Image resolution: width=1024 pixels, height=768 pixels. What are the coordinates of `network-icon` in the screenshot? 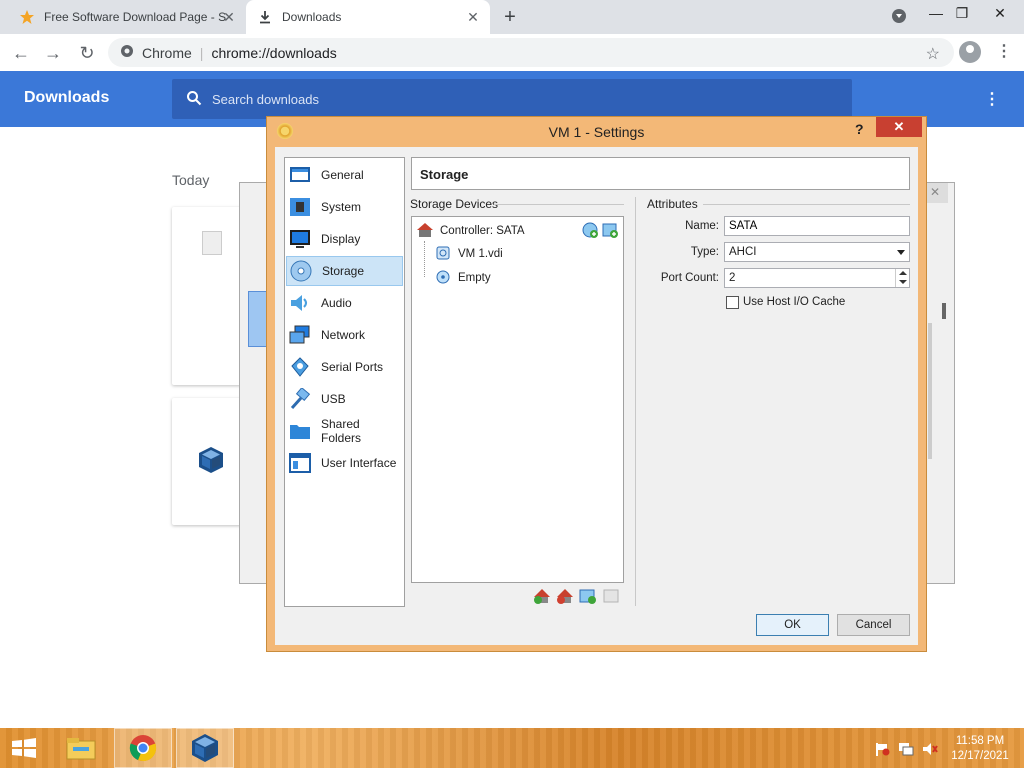 It's located at (300, 335).